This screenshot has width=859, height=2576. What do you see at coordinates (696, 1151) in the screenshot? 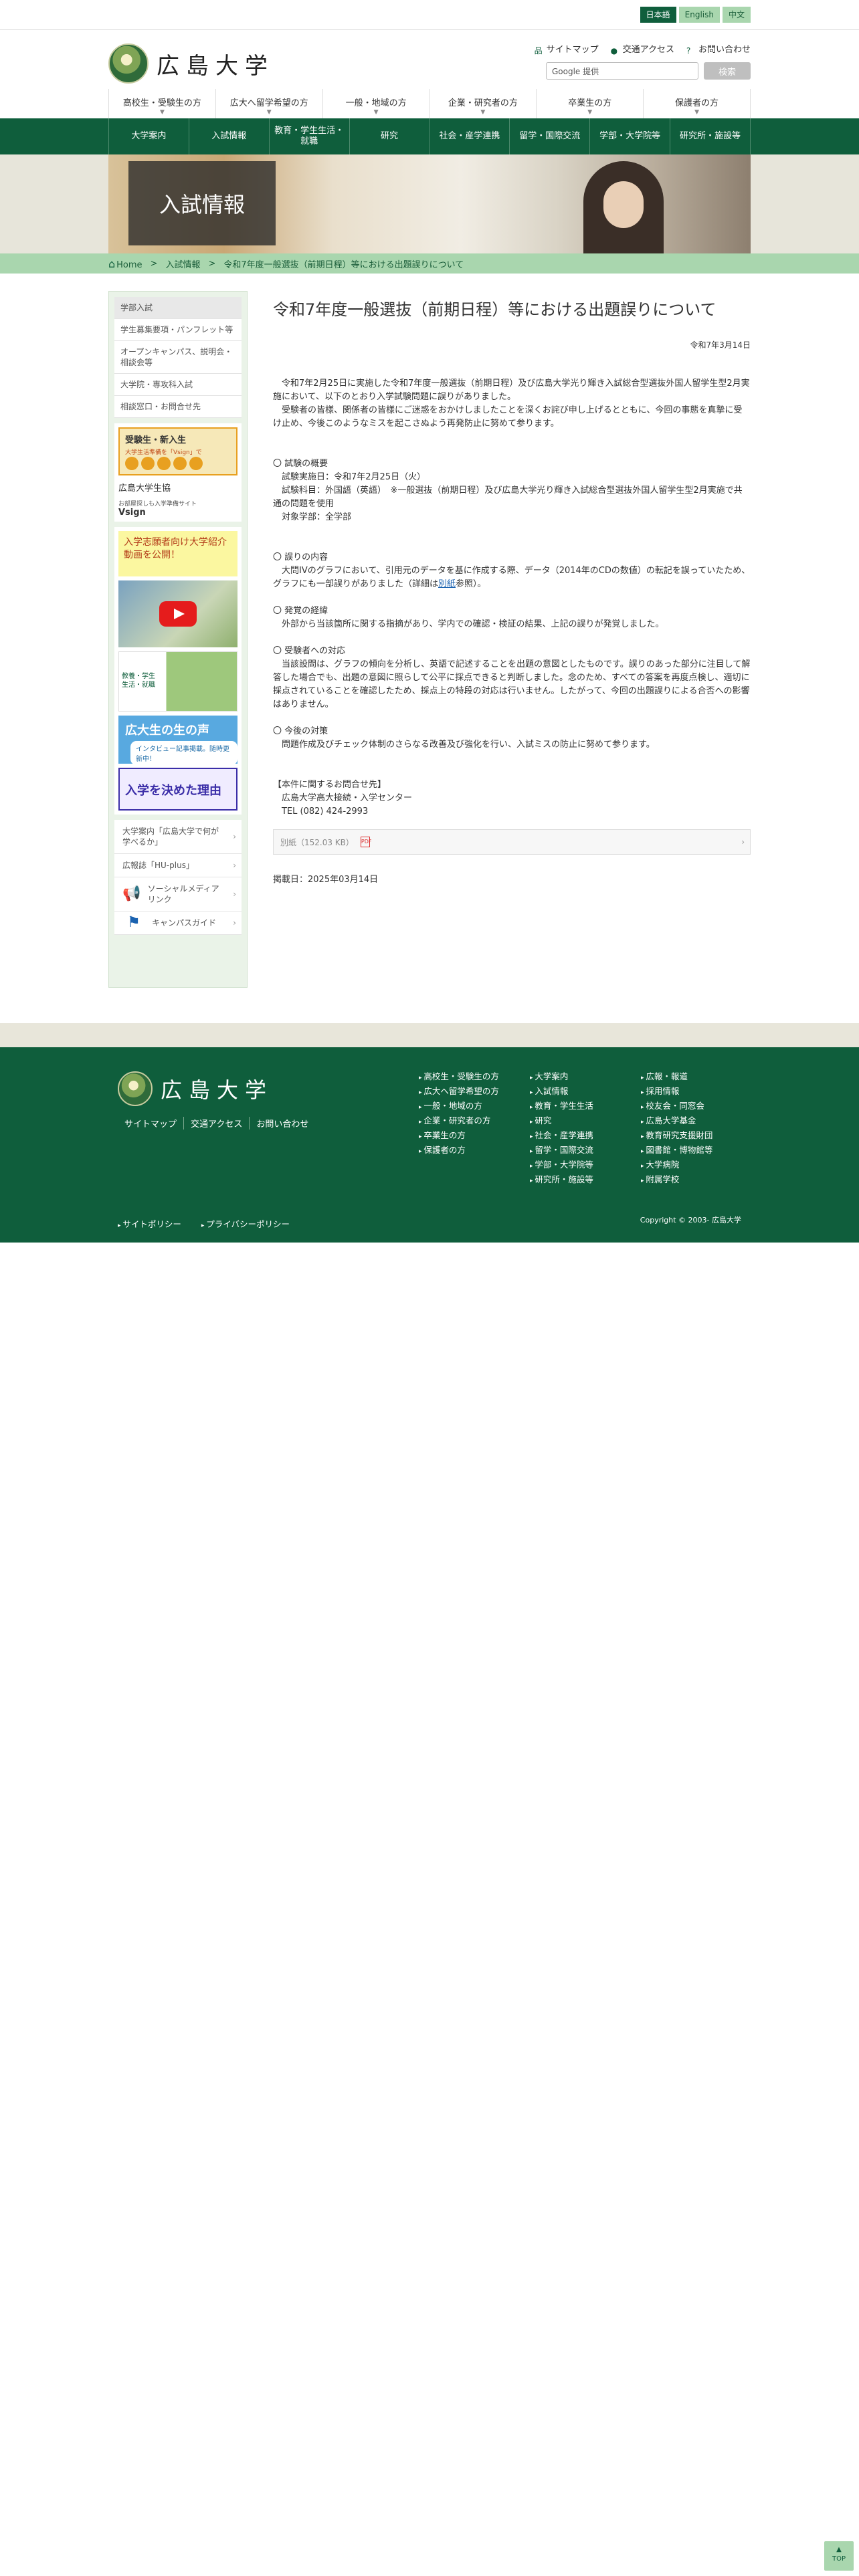
I see `footer-link: 図書館・博物館等` at bounding box center [696, 1151].